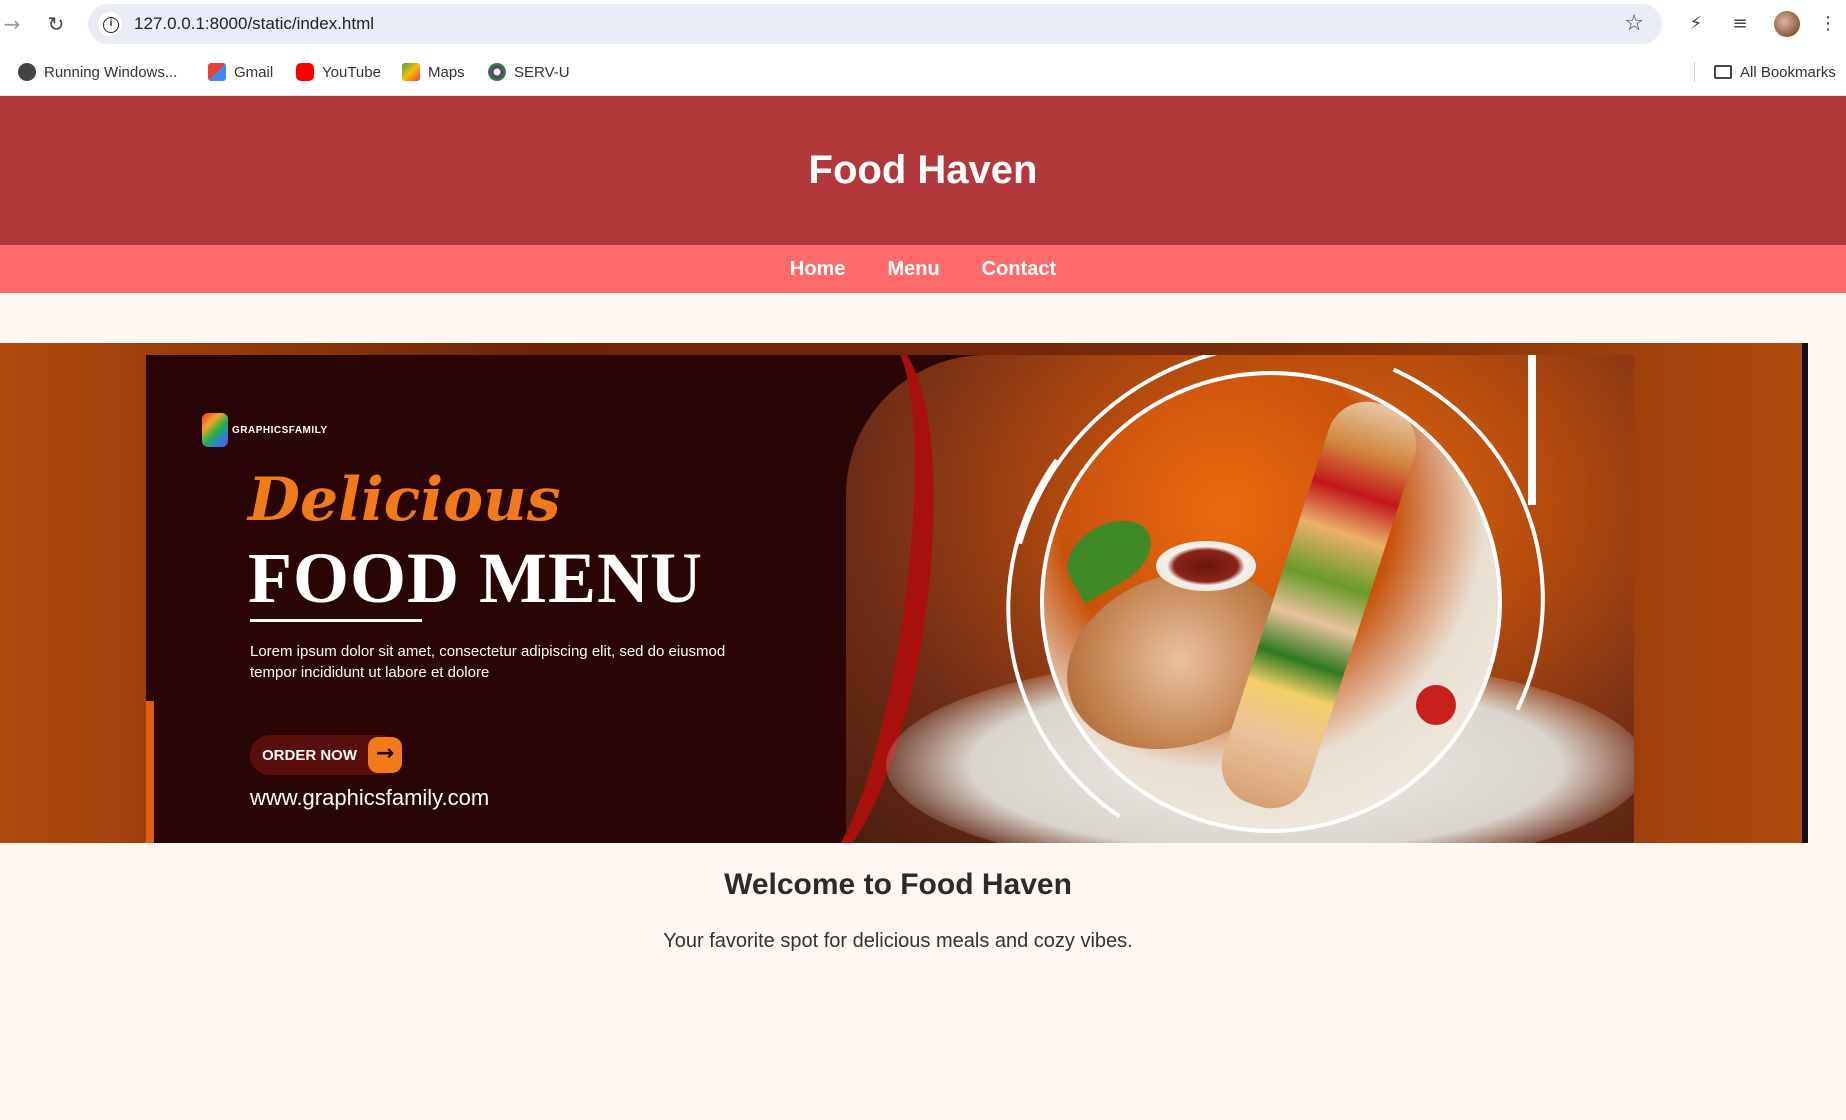  What do you see at coordinates (898, 884) in the screenshot?
I see `welcome-heading: Welcome to Food Haven` at bounding box center [898, 884].